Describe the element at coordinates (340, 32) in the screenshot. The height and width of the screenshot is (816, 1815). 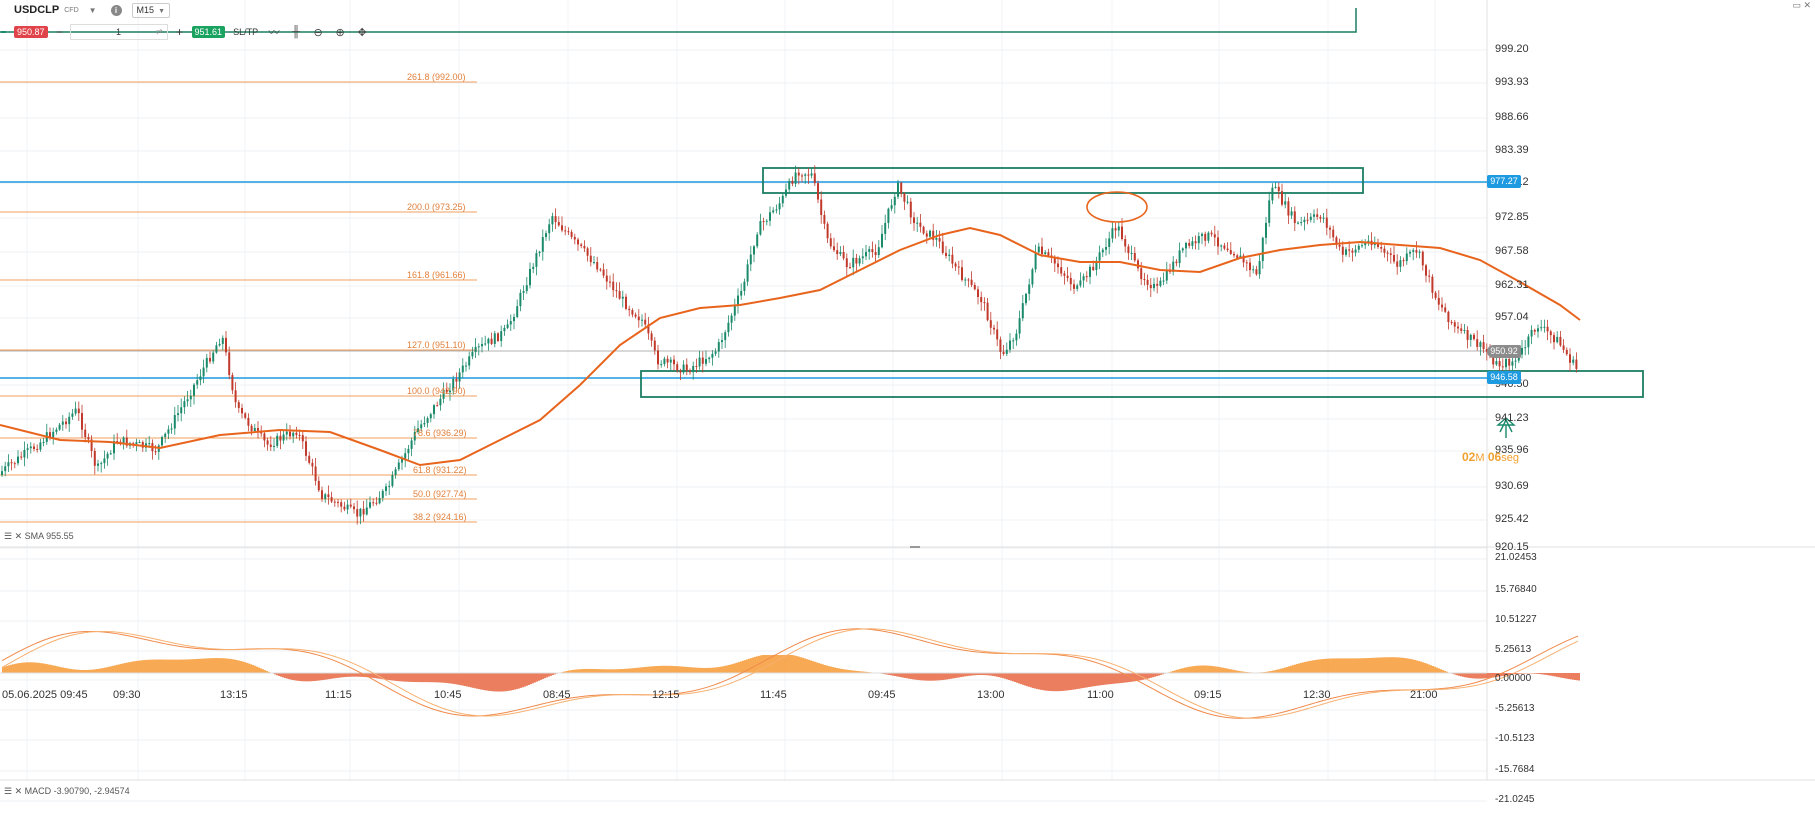
I see `zoom-in-icon: ⊕` at that location.